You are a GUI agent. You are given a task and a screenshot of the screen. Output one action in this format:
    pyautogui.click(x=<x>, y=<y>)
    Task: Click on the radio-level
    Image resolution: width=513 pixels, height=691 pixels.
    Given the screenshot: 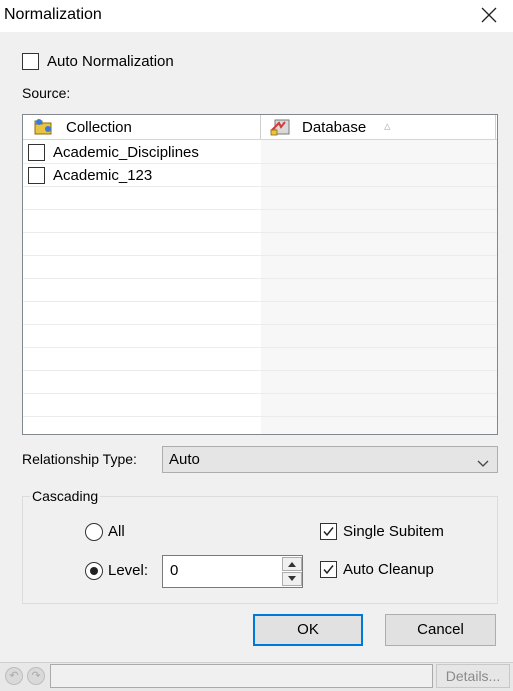 What is the action you would take?
    pyautogui.click(x=94, y=571)
    